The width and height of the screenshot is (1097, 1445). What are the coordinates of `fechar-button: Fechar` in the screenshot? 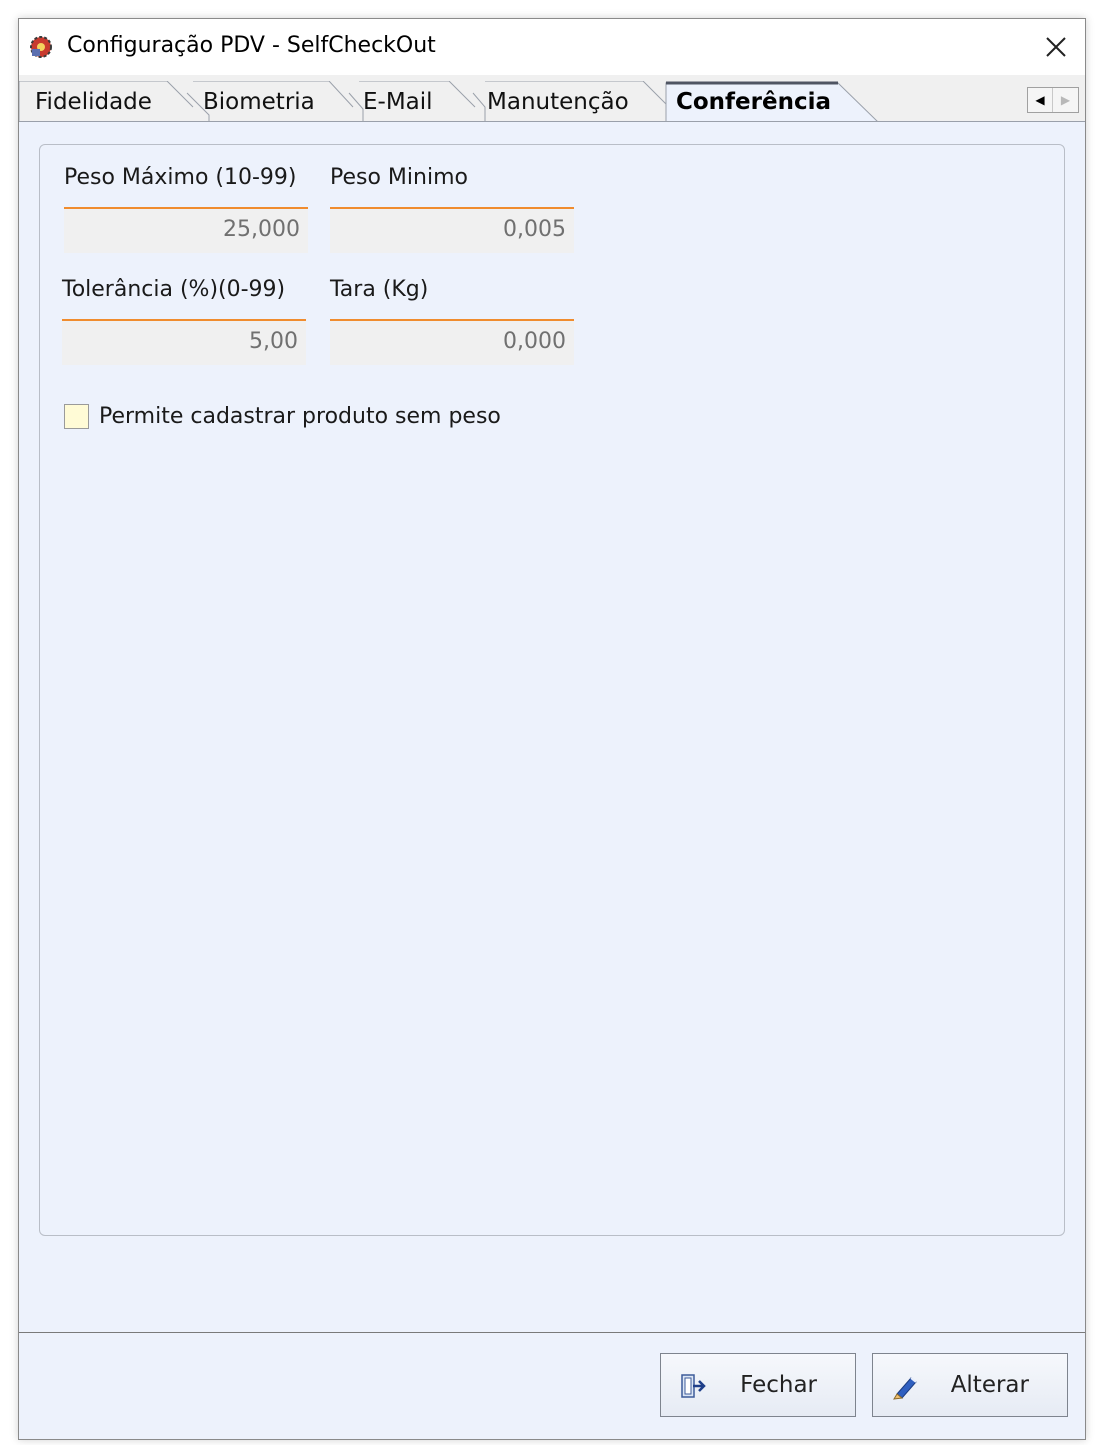 It's located at (758, 1385).